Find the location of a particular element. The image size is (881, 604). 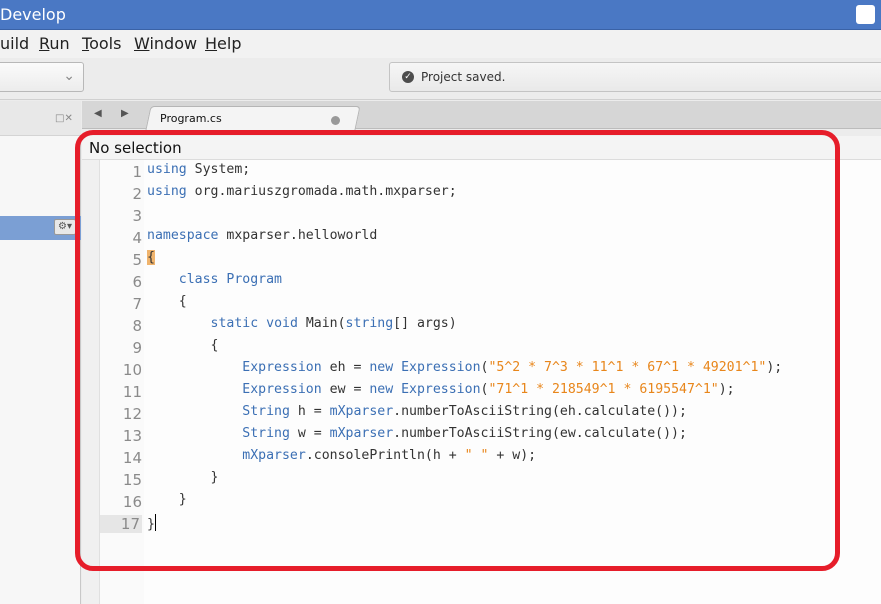

line-number: 14 is located at coordinates (132, 458).